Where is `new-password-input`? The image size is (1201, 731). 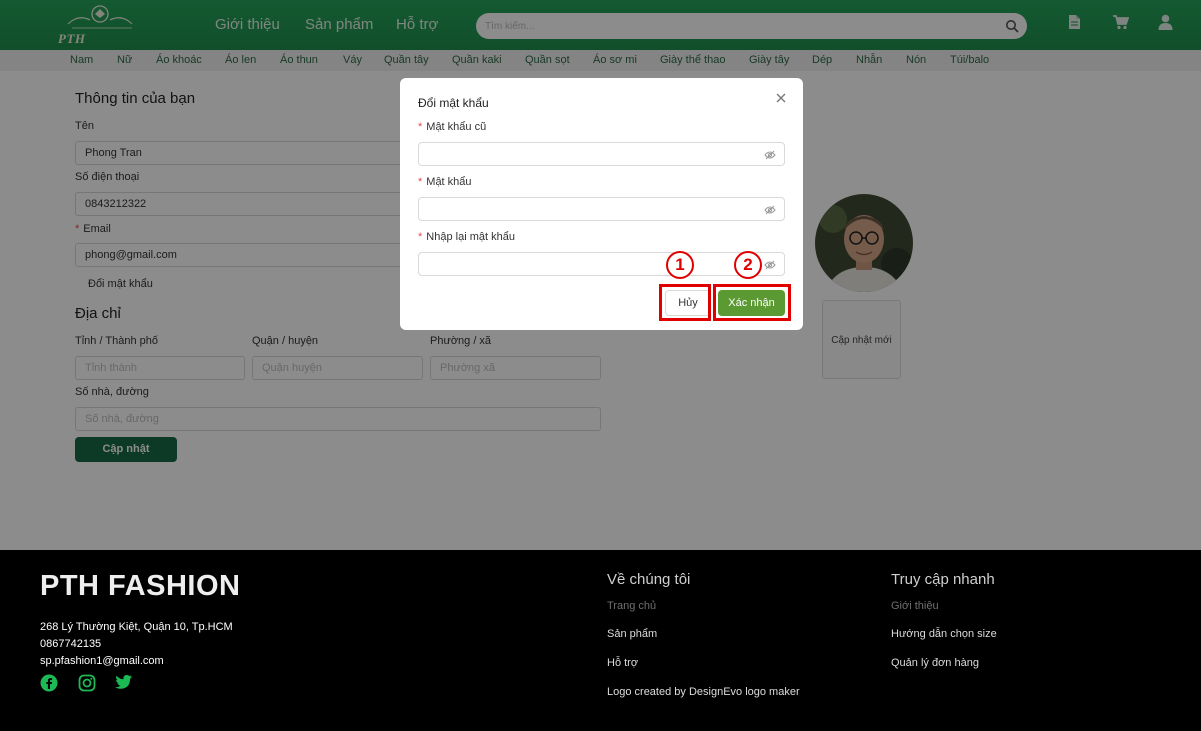
new-password-input is located at coordinates (601, 209).